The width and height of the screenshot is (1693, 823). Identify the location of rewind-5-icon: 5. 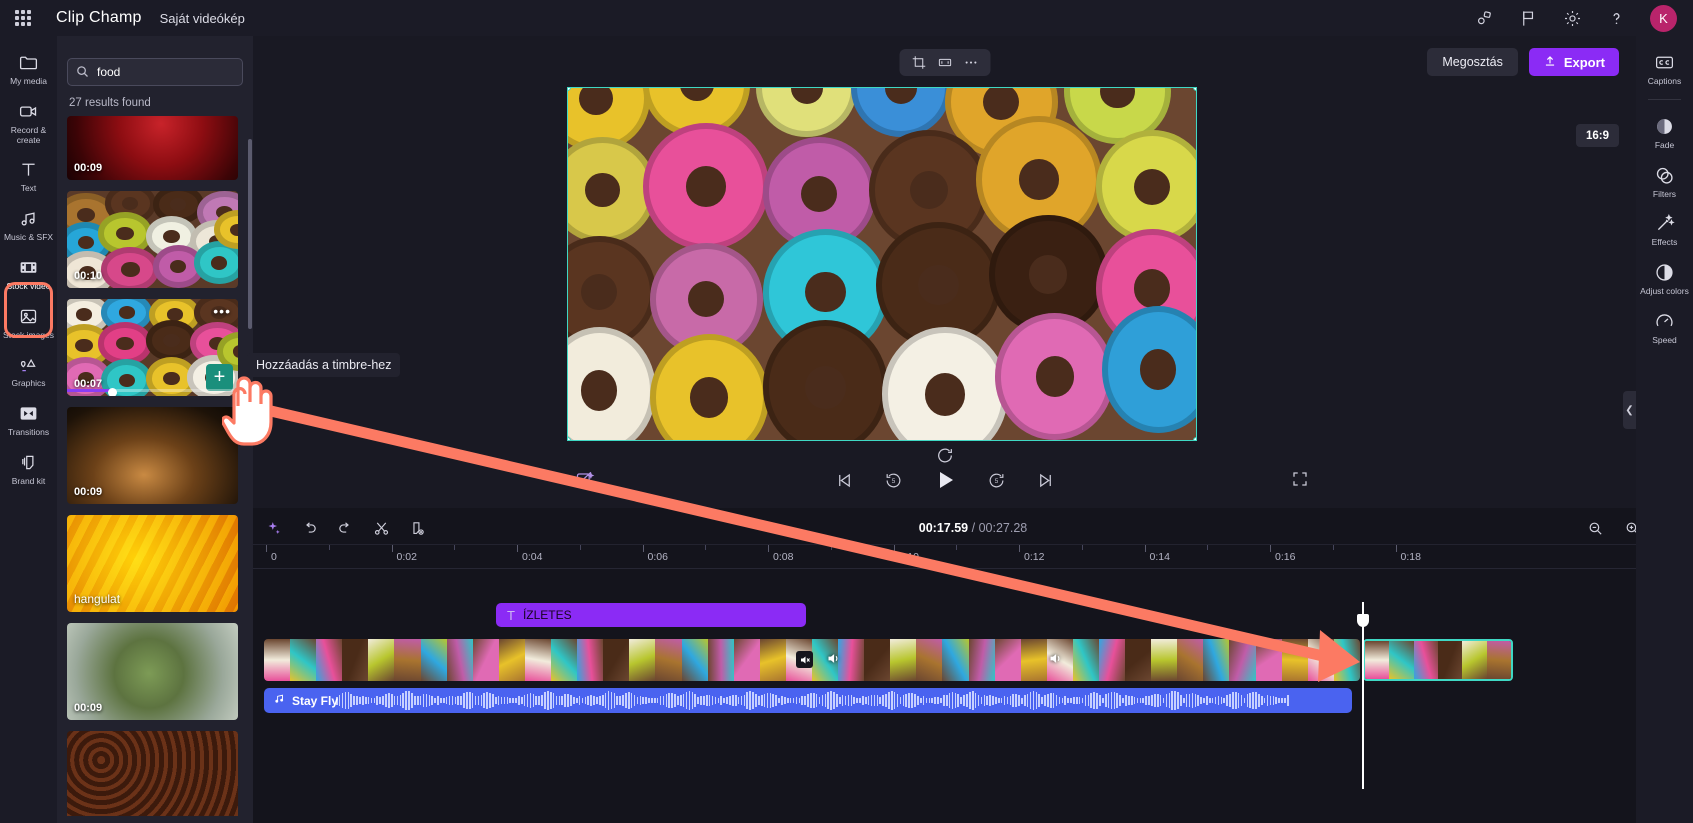
(893, 480).